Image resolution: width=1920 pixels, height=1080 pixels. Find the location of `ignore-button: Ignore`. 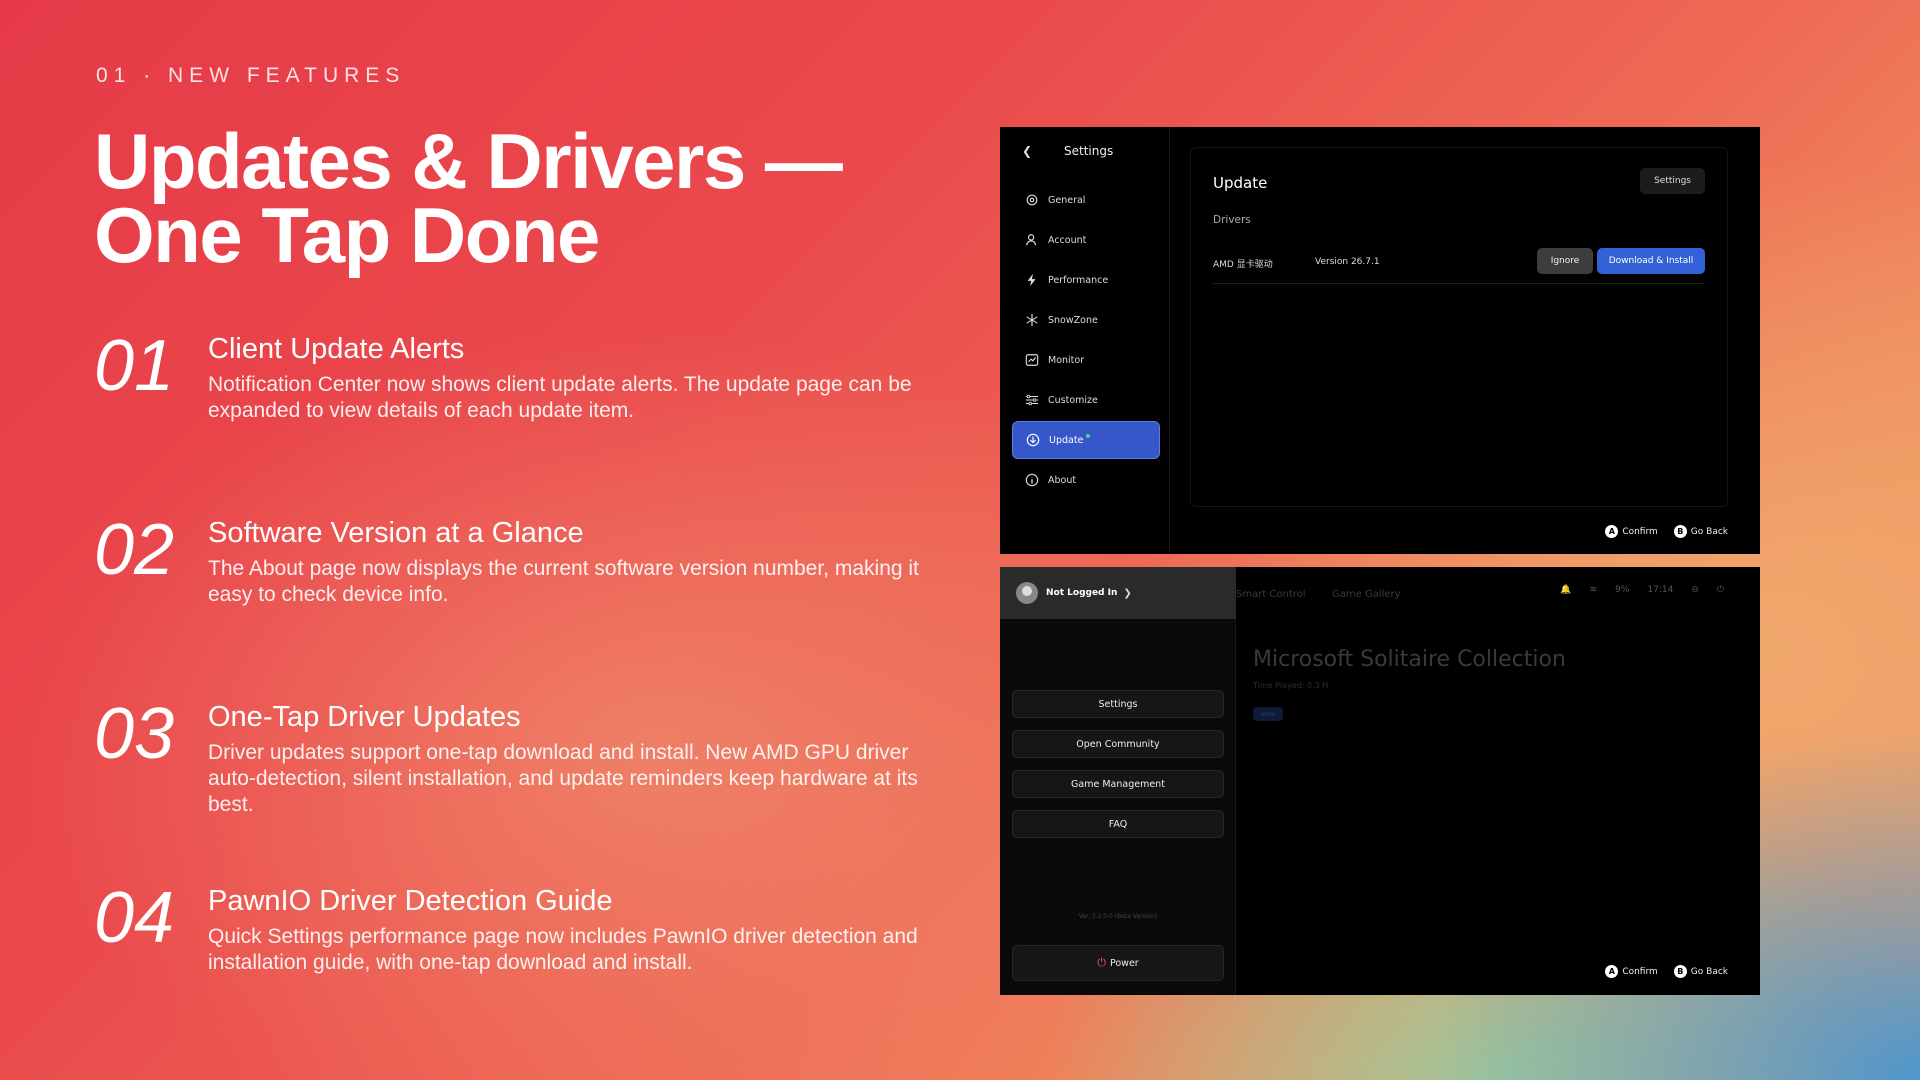

ignore-button: Ignore is located at coordinates (1565, 261).